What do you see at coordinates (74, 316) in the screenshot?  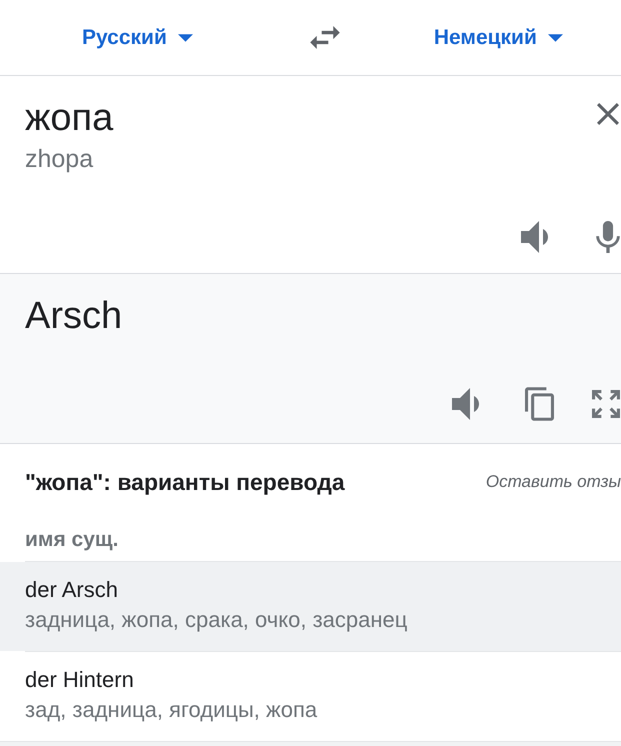 I see `translation-text: Arsch` at bounding box center [74, 316].